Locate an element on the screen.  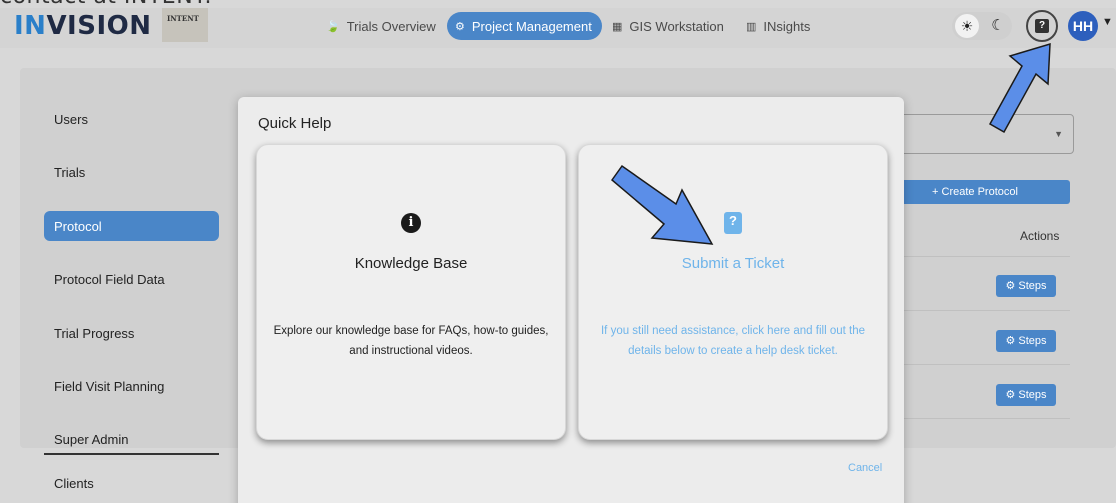
cancel-button: Cancel is located at coordinates (865, 468).